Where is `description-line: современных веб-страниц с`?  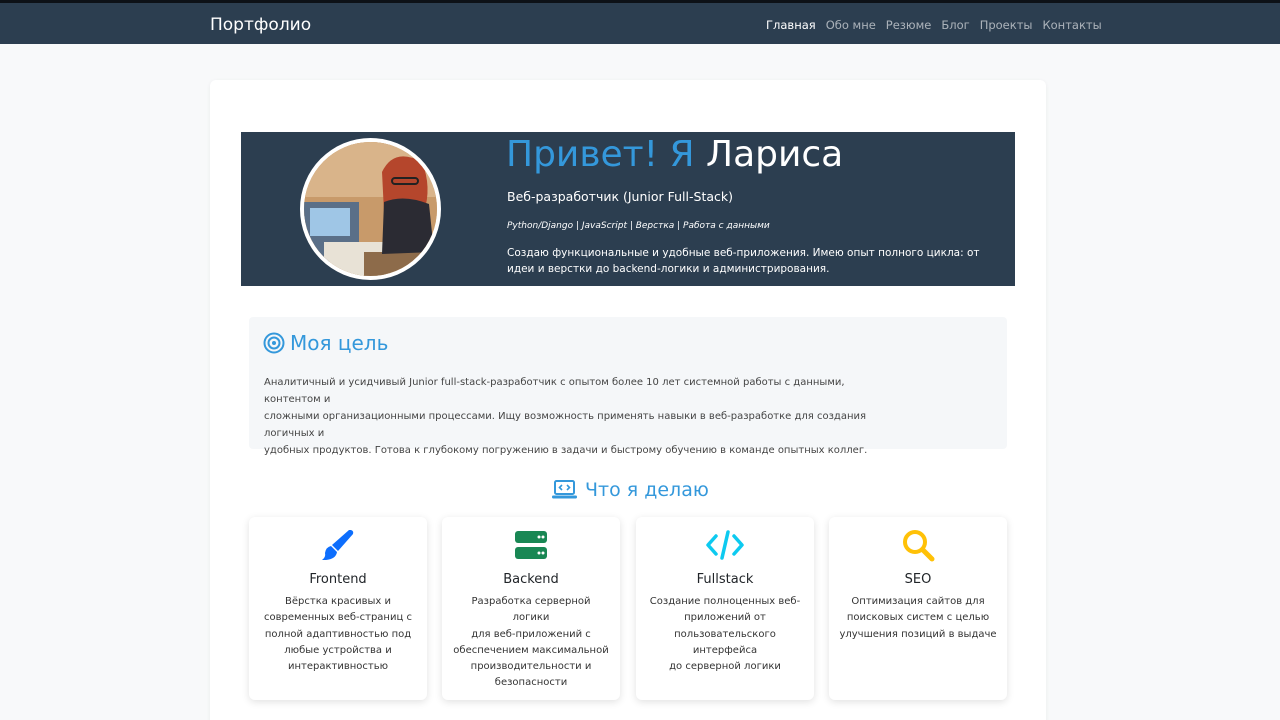 description-line: современных веб-страниц с is located at coordinates (338, 618).